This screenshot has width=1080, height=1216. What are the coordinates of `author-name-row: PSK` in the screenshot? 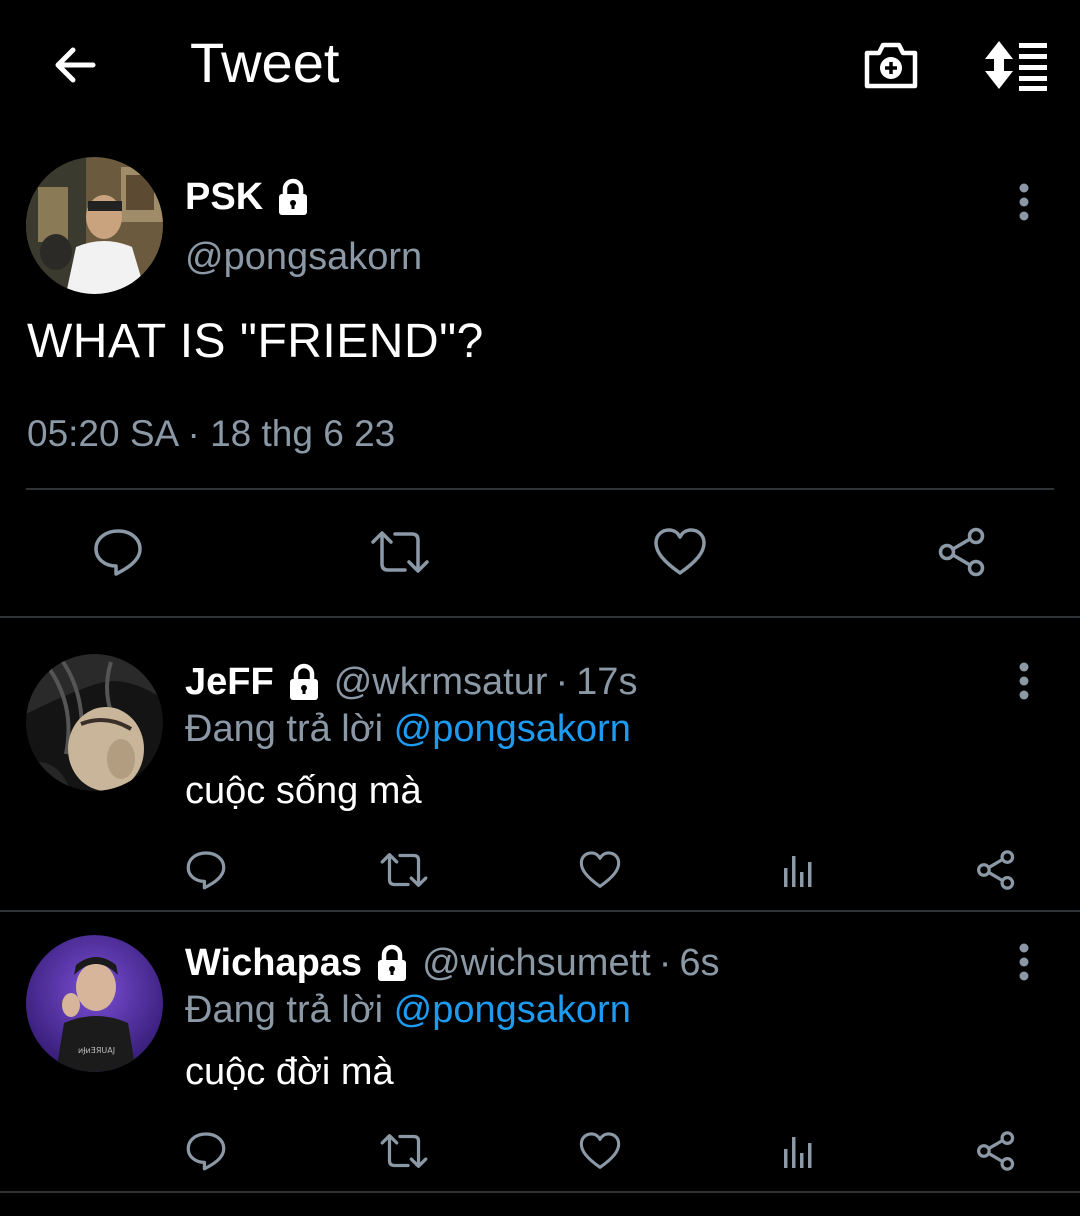 It's located at (249, 197).